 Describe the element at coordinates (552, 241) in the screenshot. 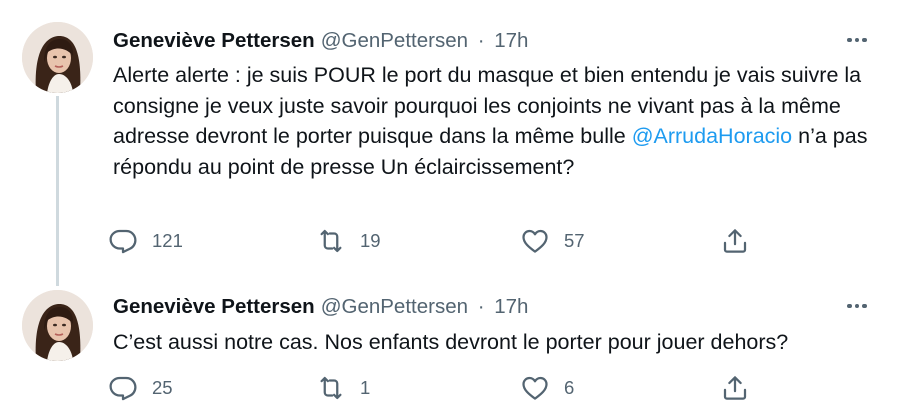

I see `like-button: 57` at that location.